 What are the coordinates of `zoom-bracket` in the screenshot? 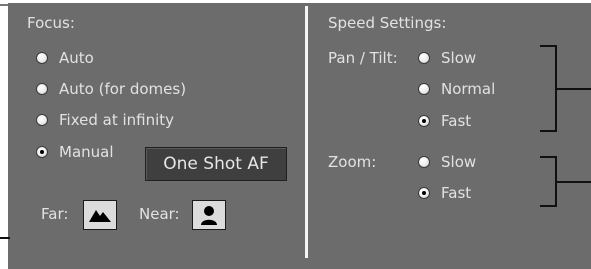 It's located at (548, 181).